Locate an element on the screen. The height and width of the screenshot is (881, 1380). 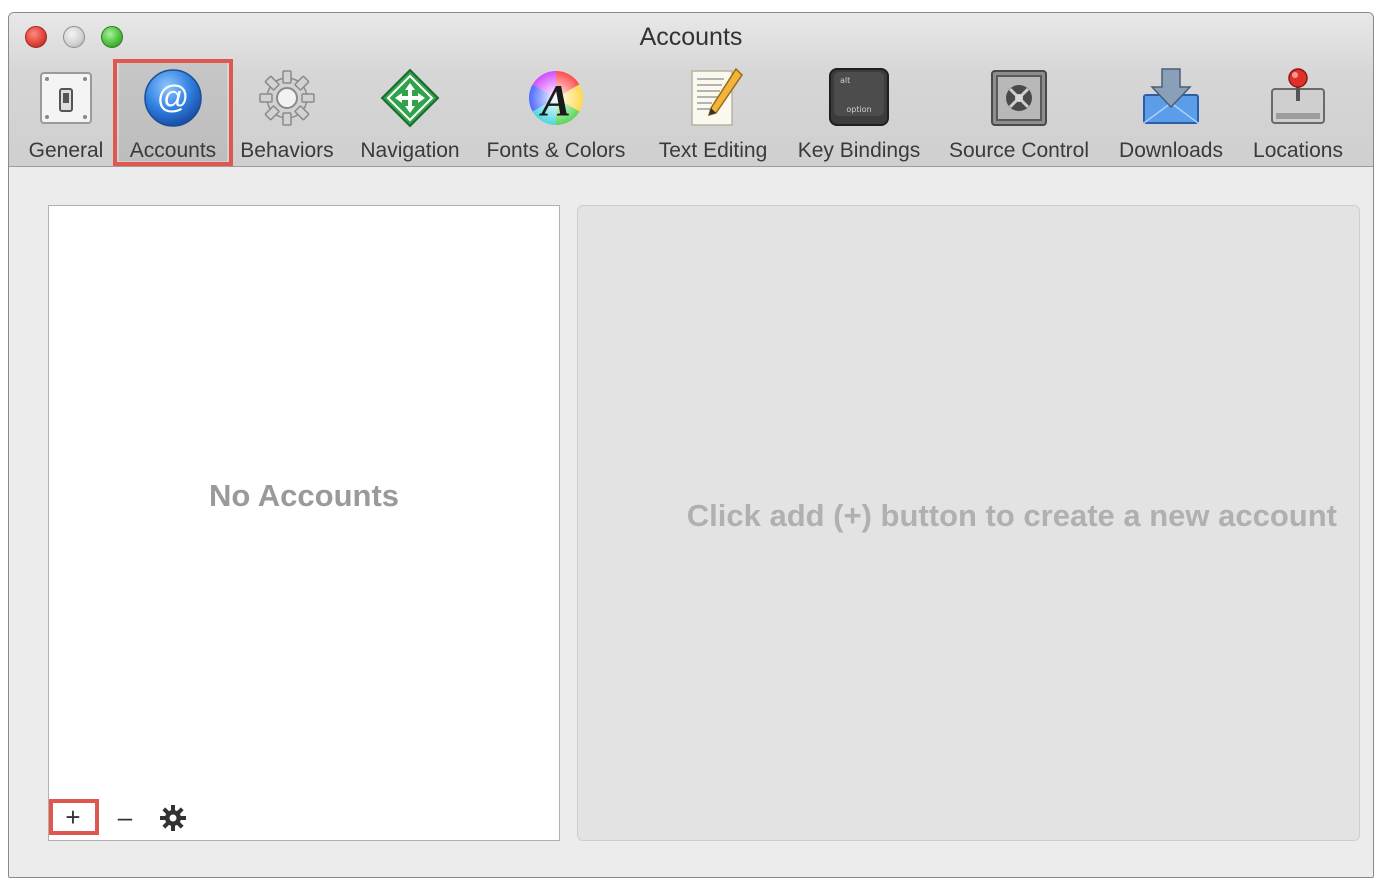
toolbar-item-general: General is located at coordinates (66, 111).